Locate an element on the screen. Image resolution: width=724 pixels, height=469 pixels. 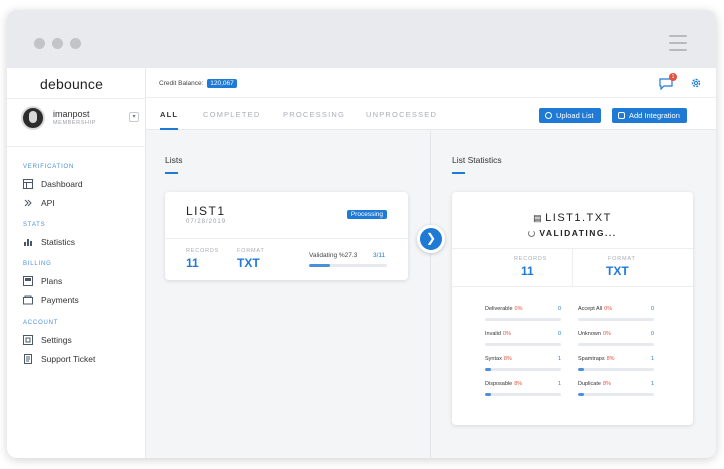
stat-name: Unknown 0% is located at coordinates (594, 334).